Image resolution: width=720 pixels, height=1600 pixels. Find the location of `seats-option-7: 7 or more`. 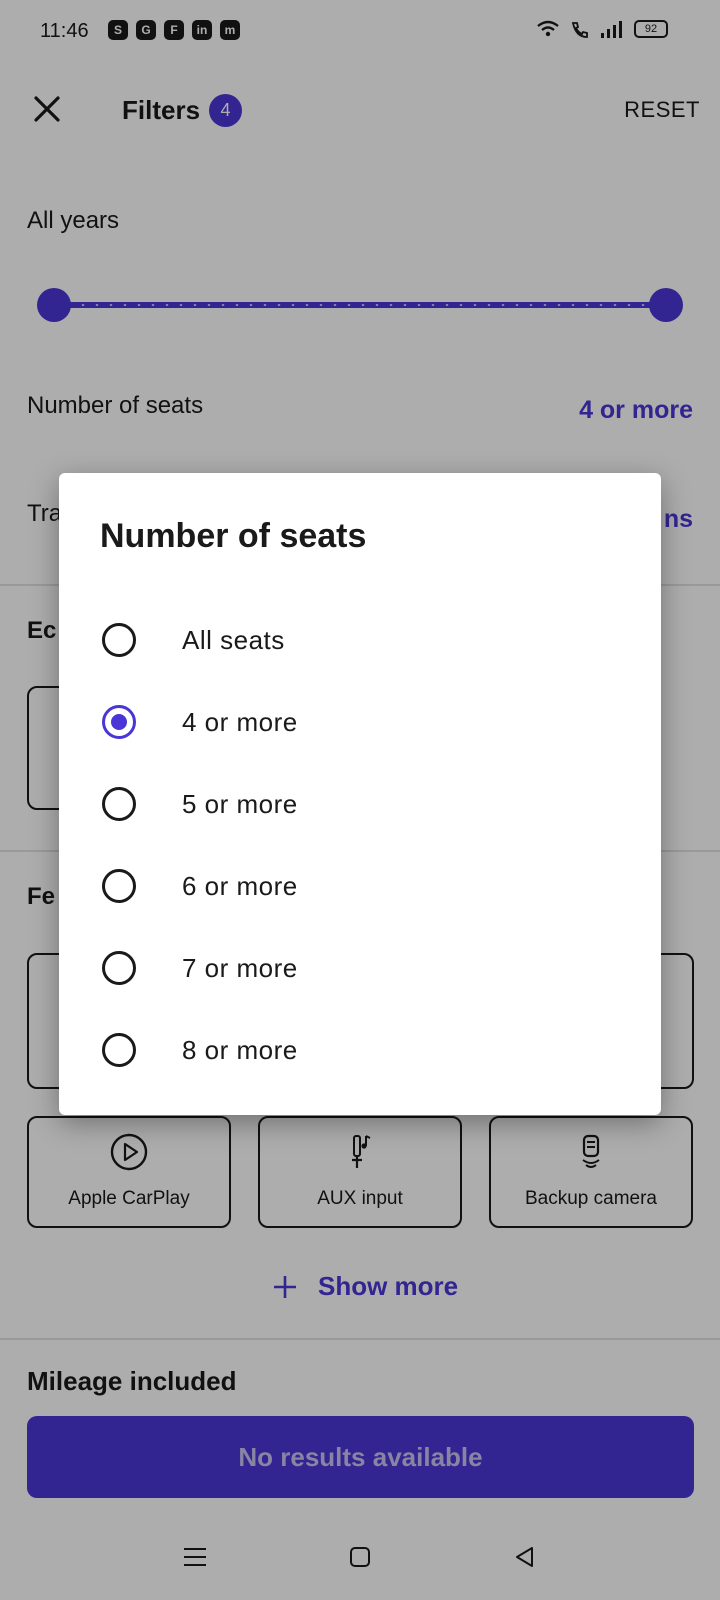

seats-option-7: 7 or more is located at coordinates (360, 968).